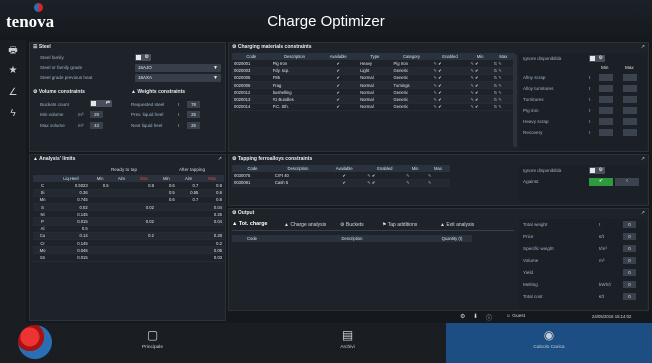  What do you see at coordinates (341, 183) in the screenshot?
I see `table-row: 0030081 Cash 5 ✔ ✎ ✔ ✎ ✎` at bounding box center [341, 183].